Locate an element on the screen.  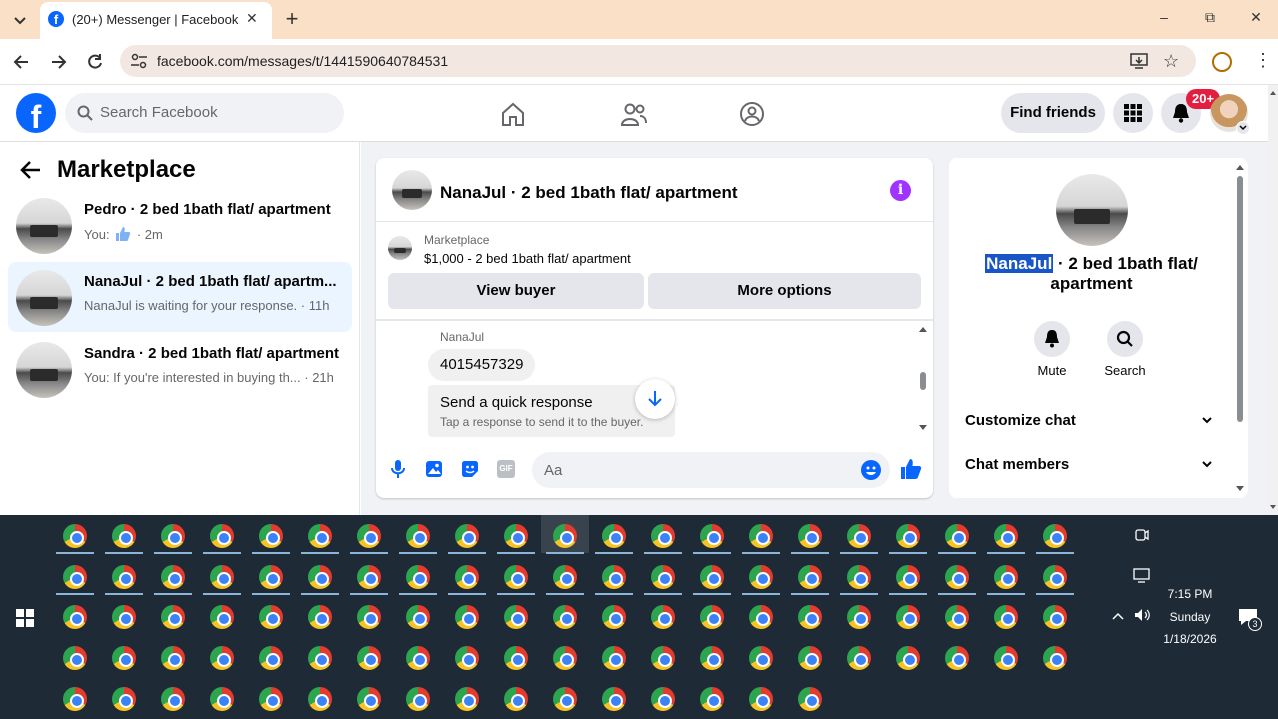
facebook-logo-icon: f is located at coordinates (36, 113).